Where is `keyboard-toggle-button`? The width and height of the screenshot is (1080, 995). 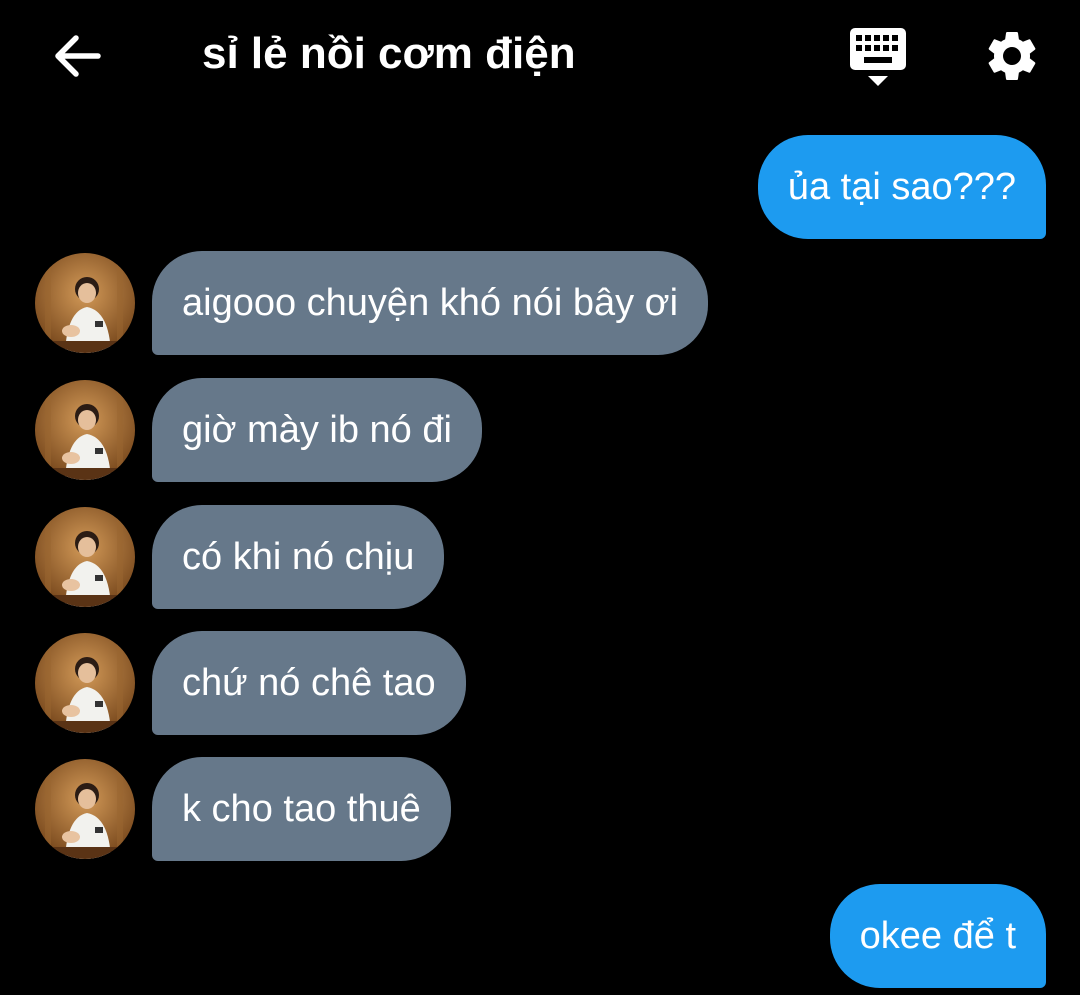 keyboard-toggle-button is located at coordinates (878, 58).